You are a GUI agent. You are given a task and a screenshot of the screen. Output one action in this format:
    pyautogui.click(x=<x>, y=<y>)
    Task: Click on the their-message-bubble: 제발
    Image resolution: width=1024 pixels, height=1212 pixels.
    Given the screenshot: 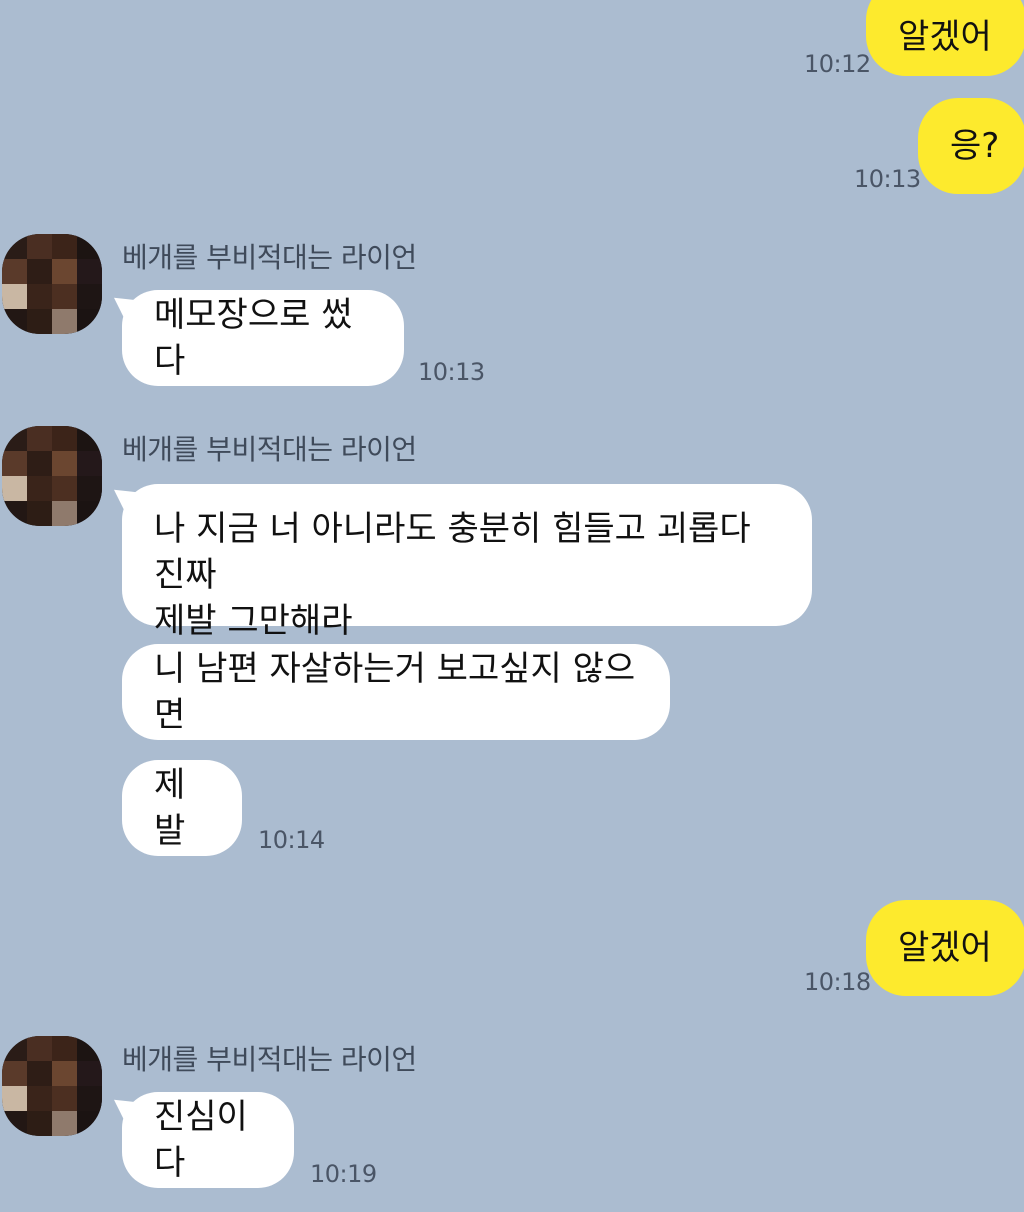 What is the action you would take?
    pyautogui.click(x=182, y=808)
    